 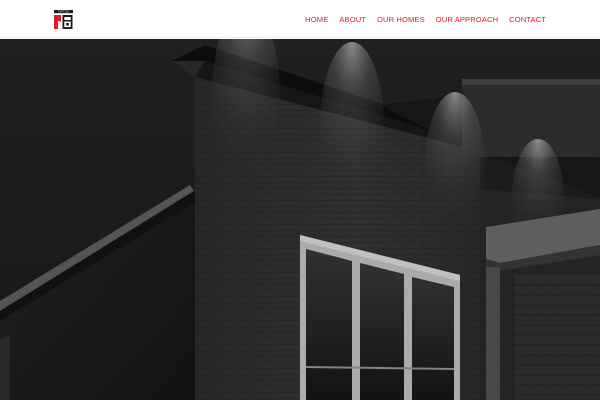 What do you see at coordinates (467, 19) in the screenshot?
I see `nav-item-our-approach: OUR APPROACH` at bounding box center [467, 19].